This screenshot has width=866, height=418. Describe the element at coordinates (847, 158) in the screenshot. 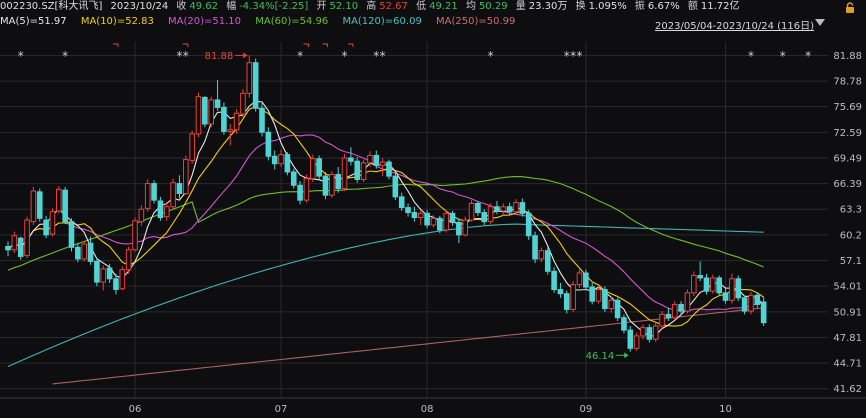

I see `y-tick-label: 69.49` at that location.